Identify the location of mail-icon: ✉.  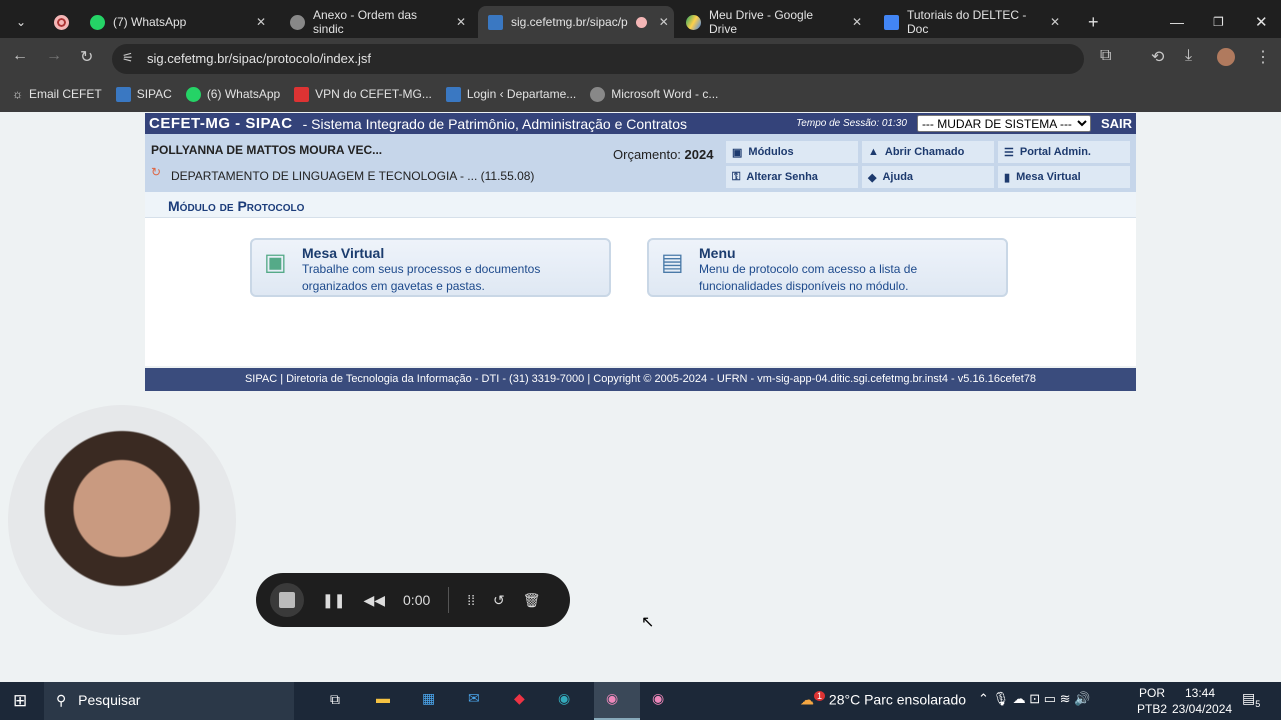
(474, 698).